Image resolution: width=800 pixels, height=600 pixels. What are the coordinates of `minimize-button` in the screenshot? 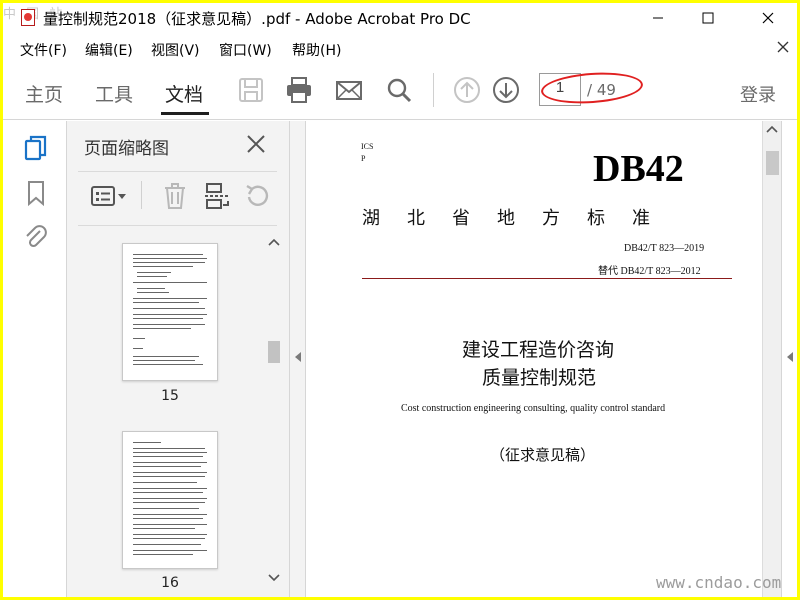 It's located at (658, 18).